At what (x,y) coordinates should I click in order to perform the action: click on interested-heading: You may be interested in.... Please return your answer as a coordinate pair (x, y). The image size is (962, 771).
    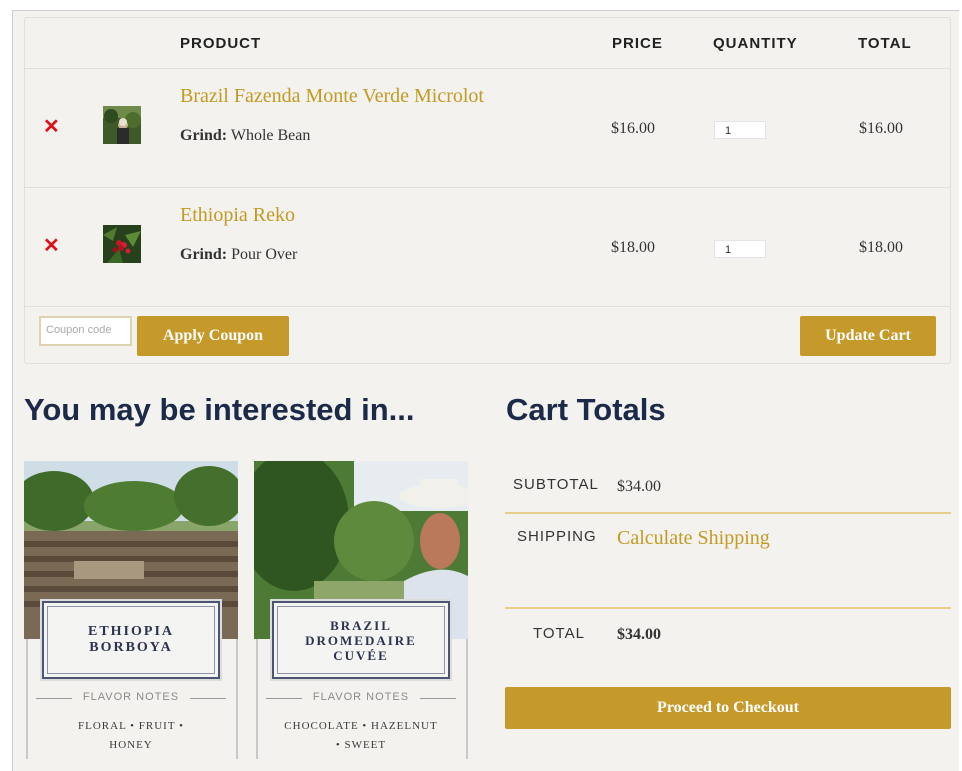
    Looking at the image, I should click on (219, 409).